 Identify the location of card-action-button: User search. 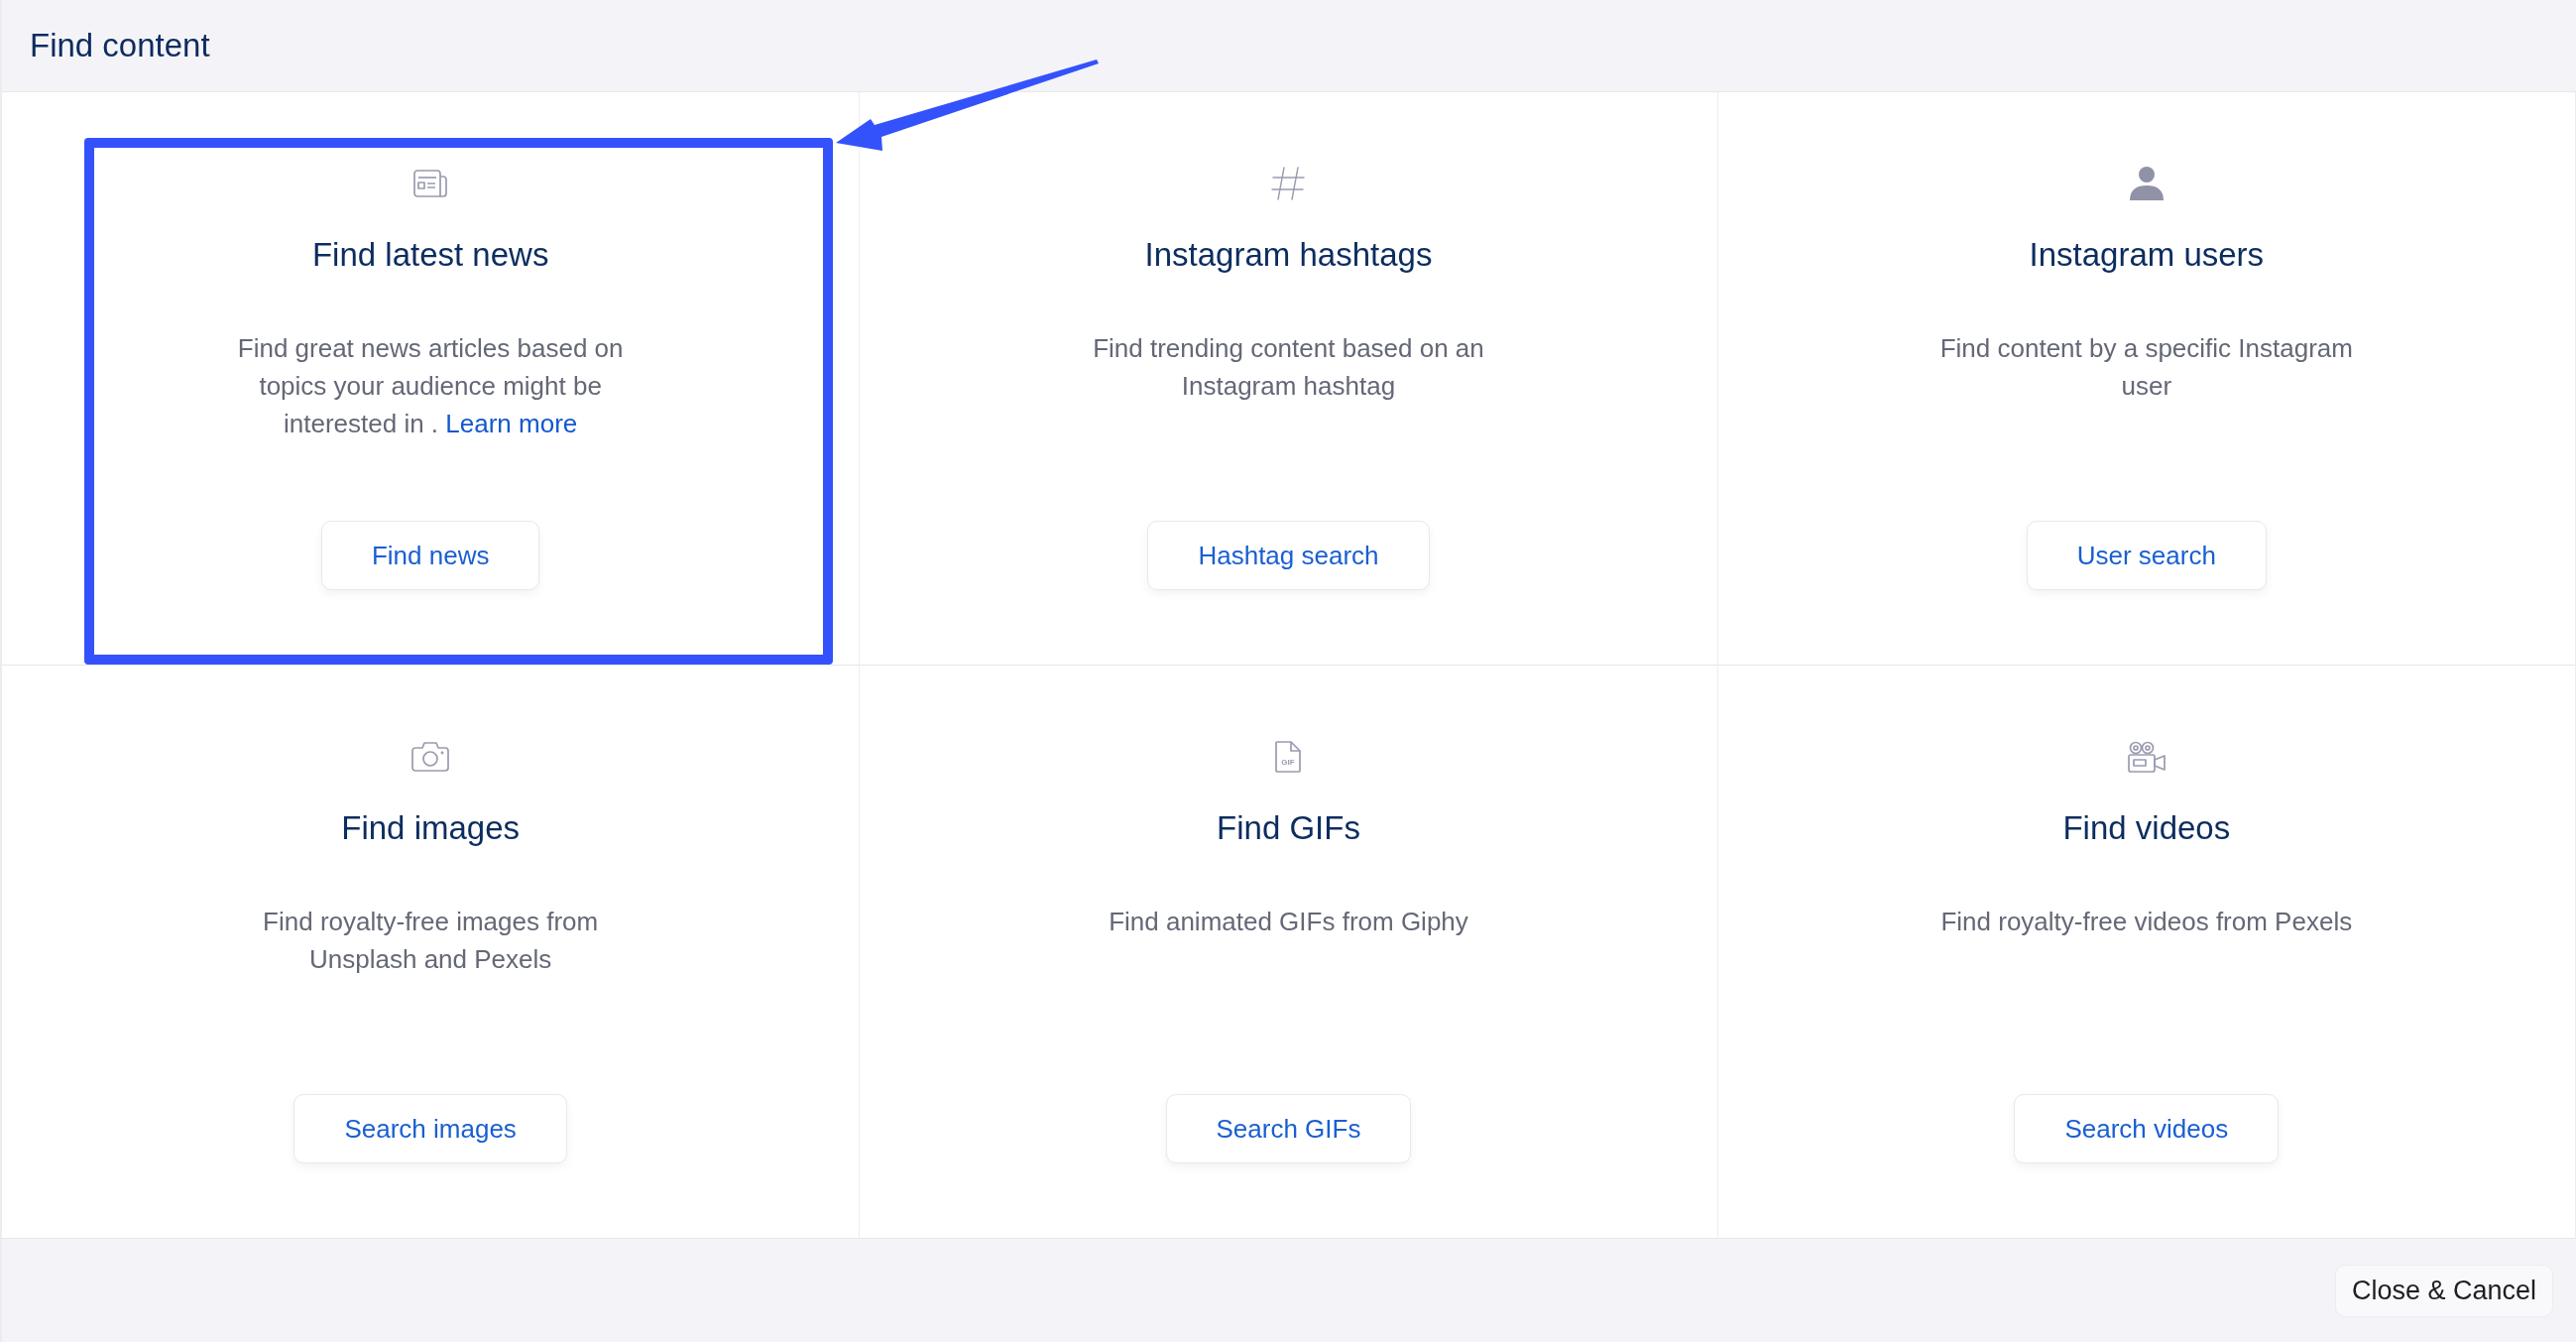
(2146, 555).